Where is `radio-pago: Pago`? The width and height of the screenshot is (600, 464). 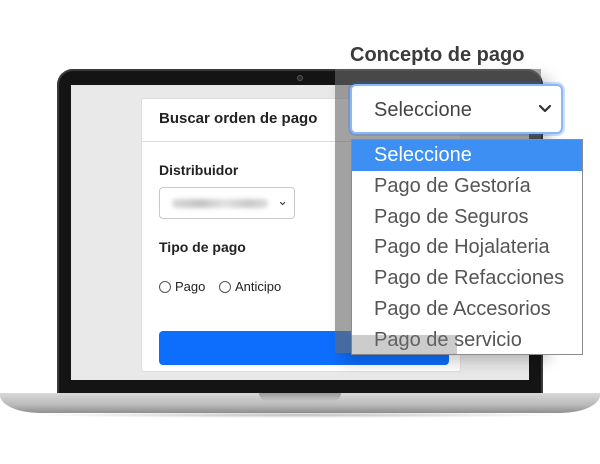
radio-pago: Pago is located at coordinates (182, 286).